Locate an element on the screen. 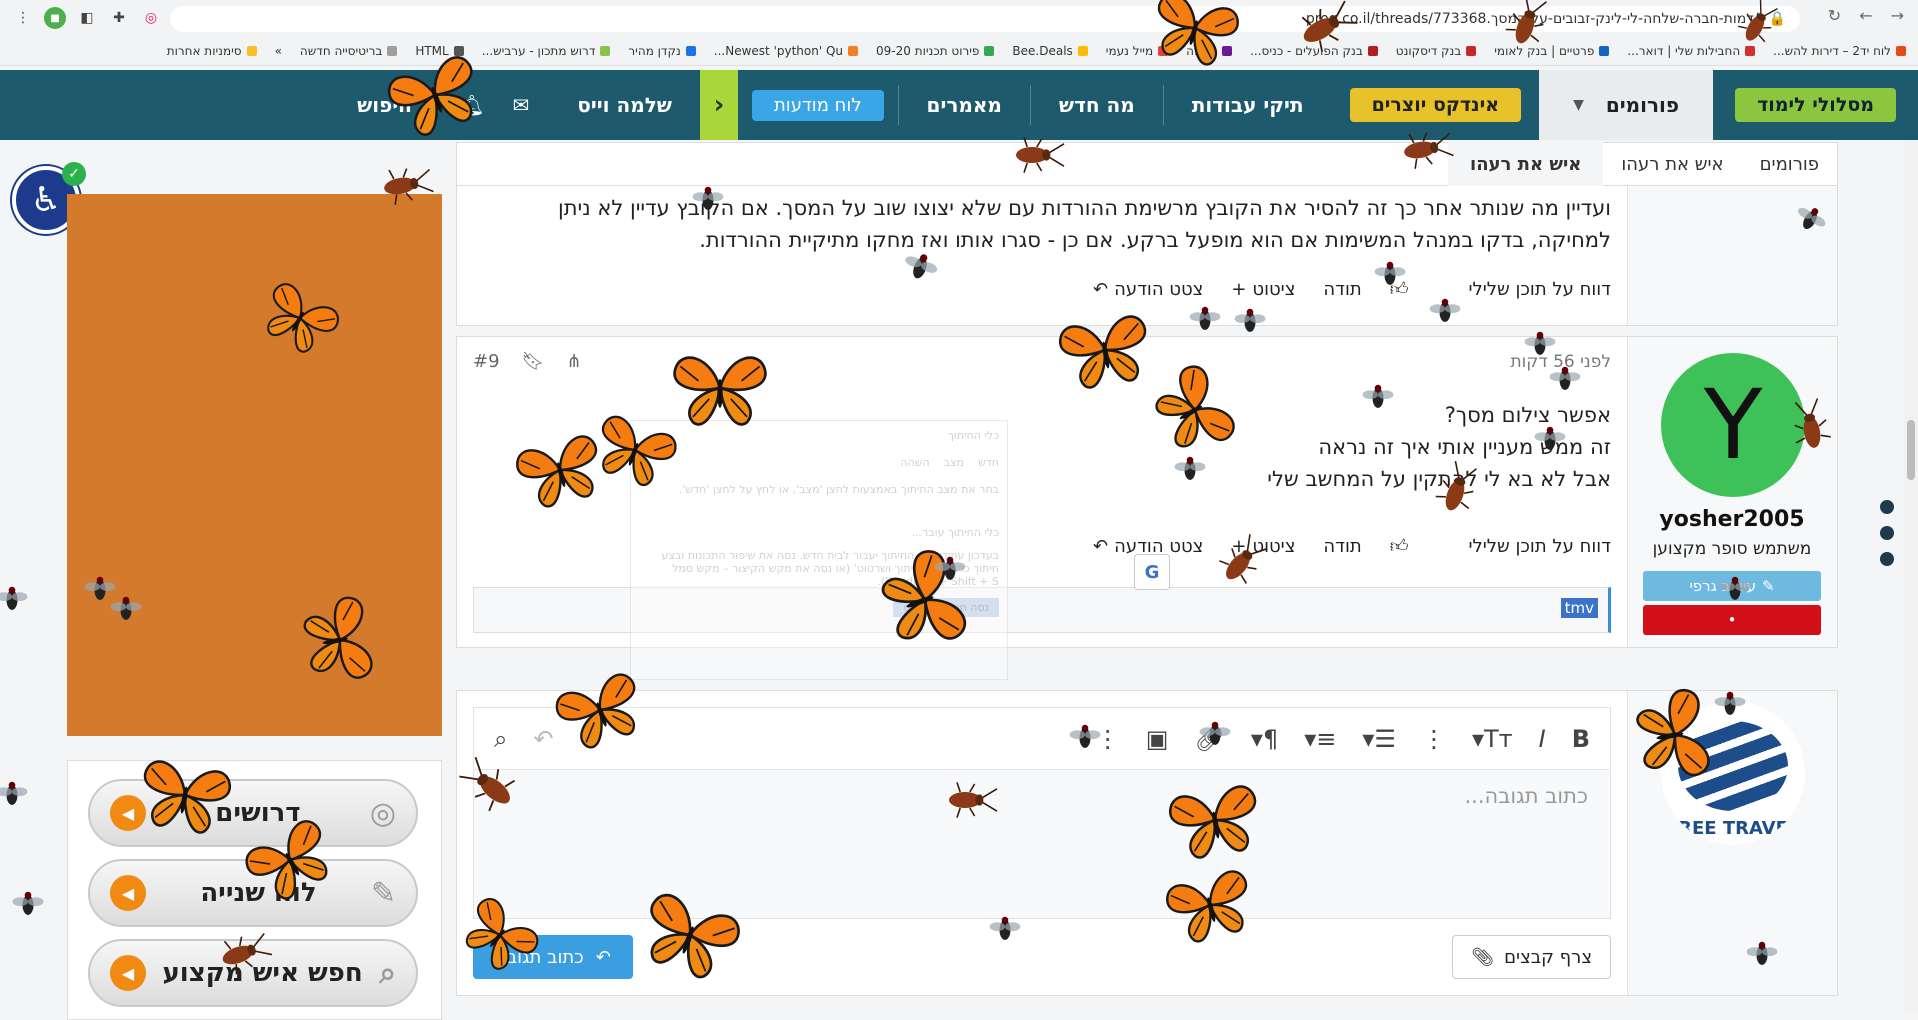 Image resolution: width=1918 pixels, height=1020 pixels. creators-index-button: אינדקס יוצרים is located at coordinates (1435, 105).